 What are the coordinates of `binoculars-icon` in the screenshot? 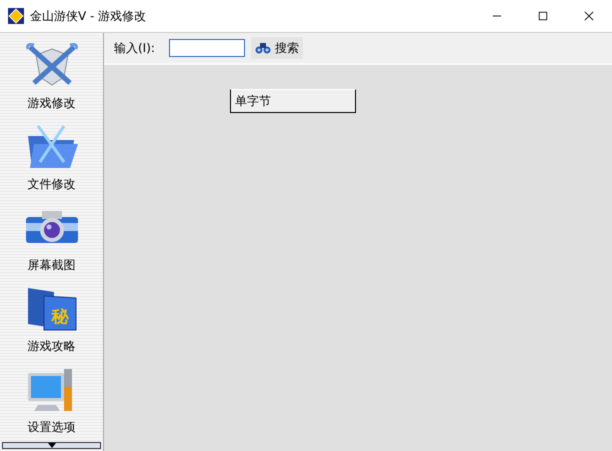 It's located at (262, 48).